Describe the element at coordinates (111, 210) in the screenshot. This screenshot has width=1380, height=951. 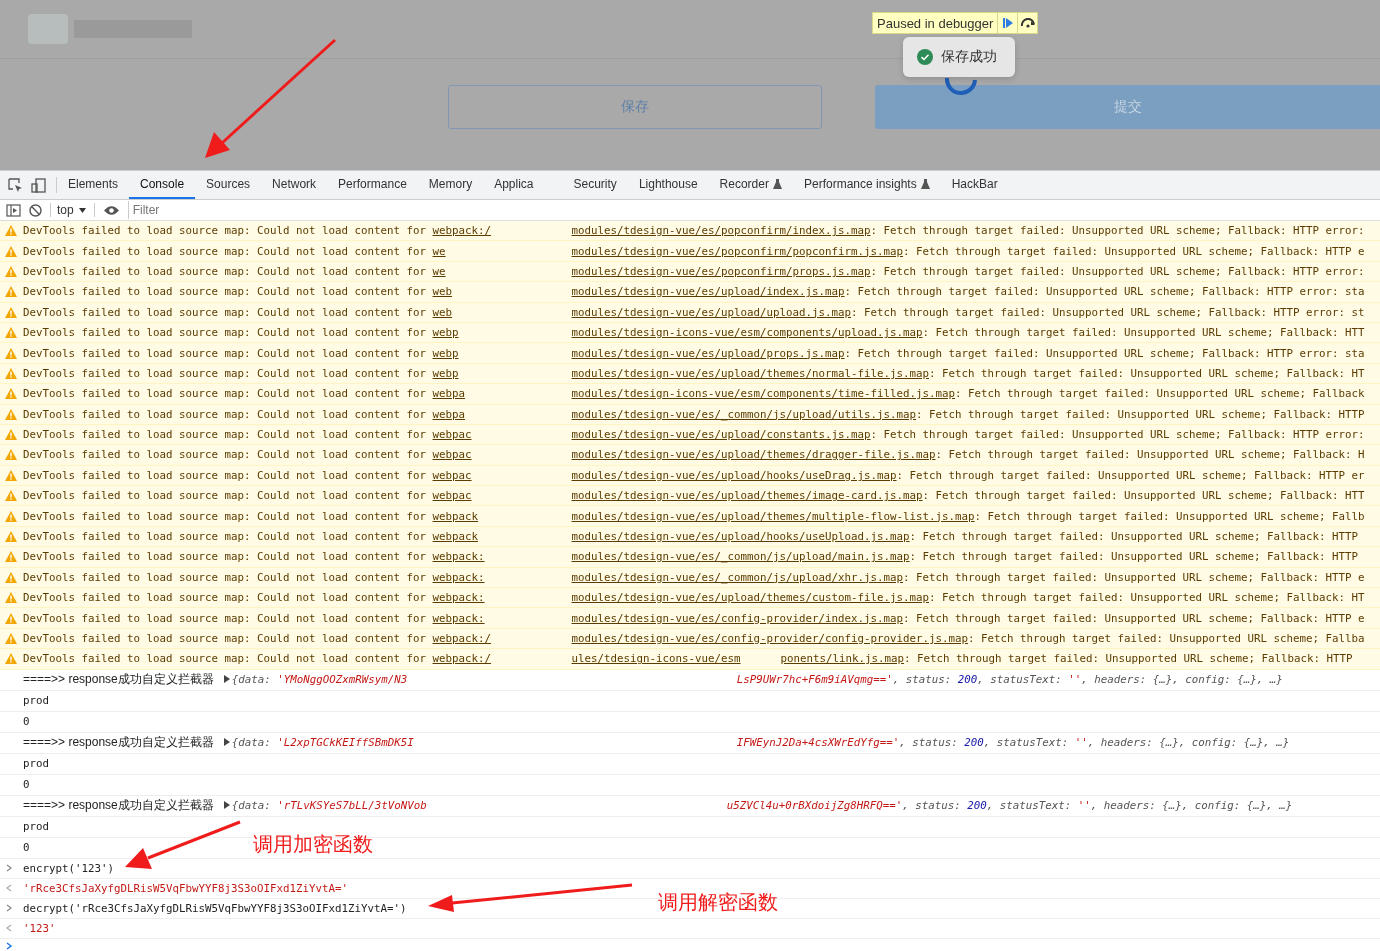
I see `eye-icon` at that location.